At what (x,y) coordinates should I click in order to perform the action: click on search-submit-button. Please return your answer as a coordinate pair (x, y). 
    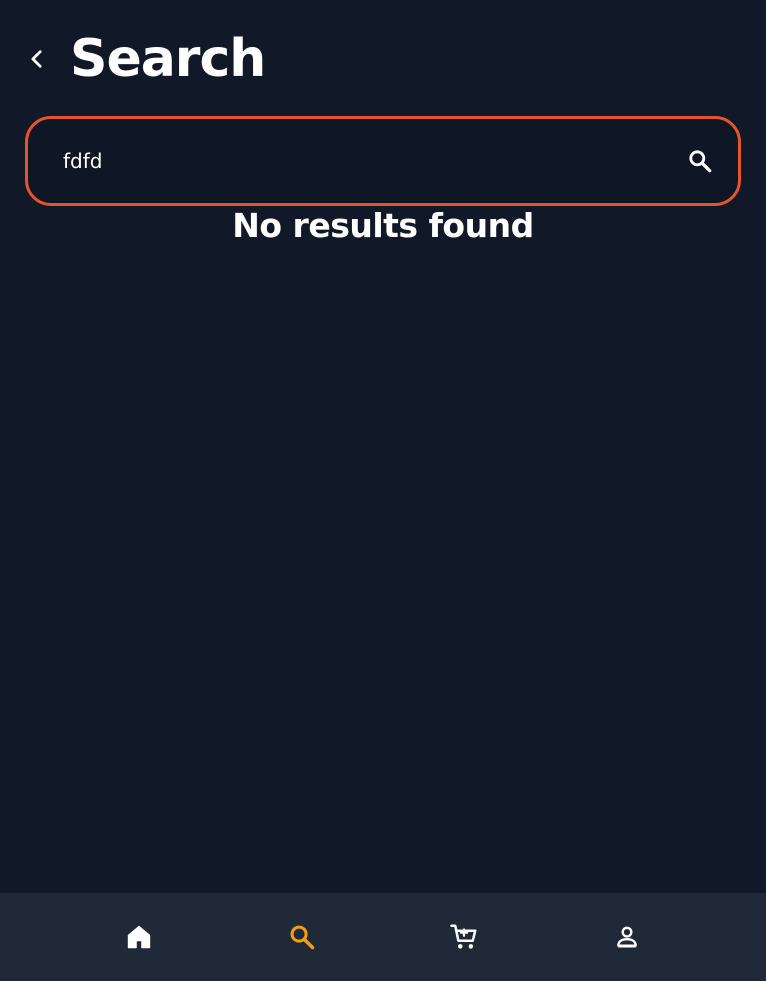
    Looking at the image, I should click on (700, 161).